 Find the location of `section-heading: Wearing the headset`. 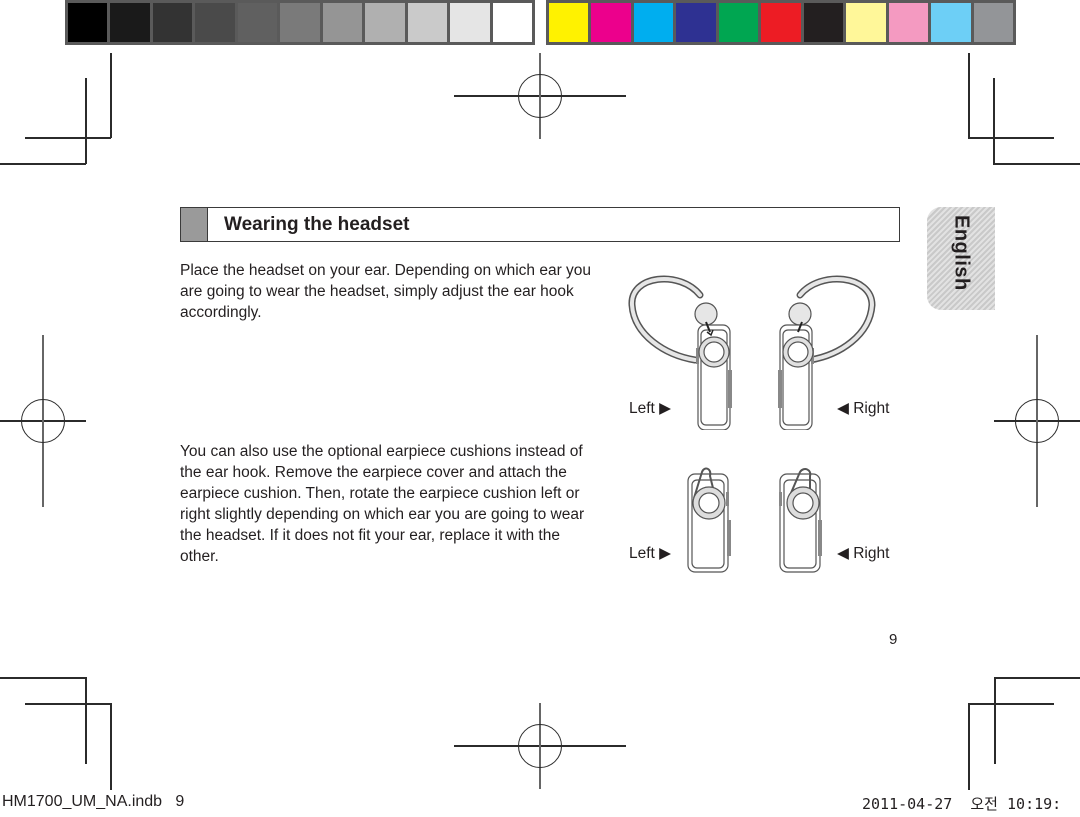

section-heading: Wearing the headset is located at coordinates (540, 224).